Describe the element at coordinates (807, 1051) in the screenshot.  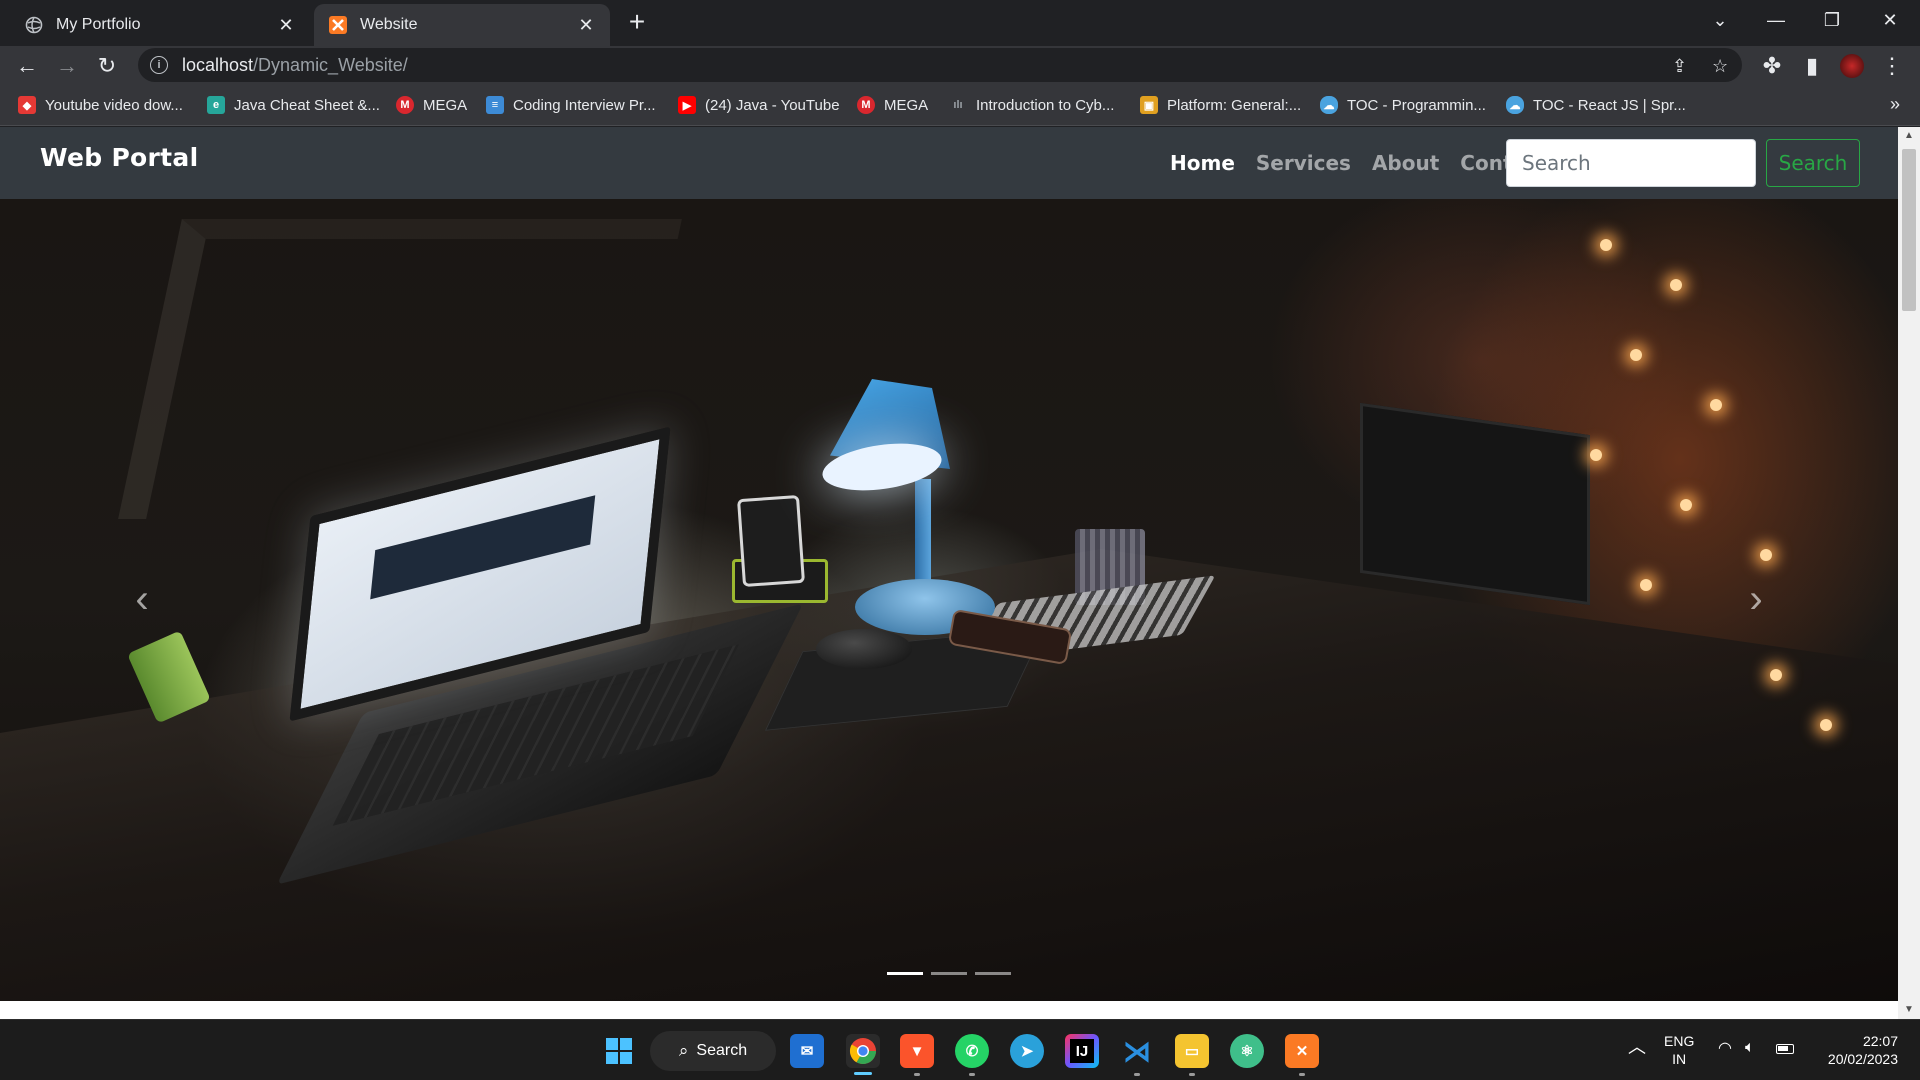
I see `mail-icon: ✉` at that location.